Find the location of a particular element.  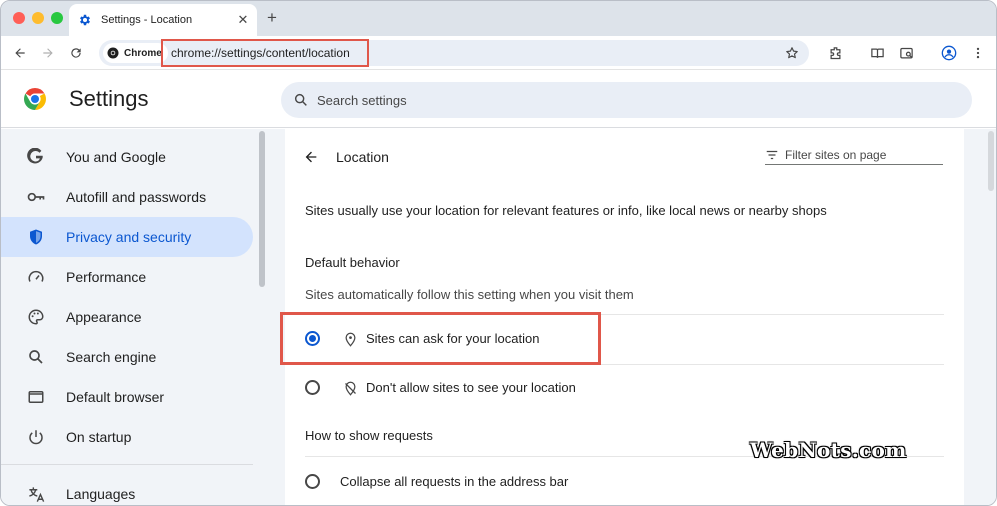

radio-collapse-requests is located at coordinates (312, 481).